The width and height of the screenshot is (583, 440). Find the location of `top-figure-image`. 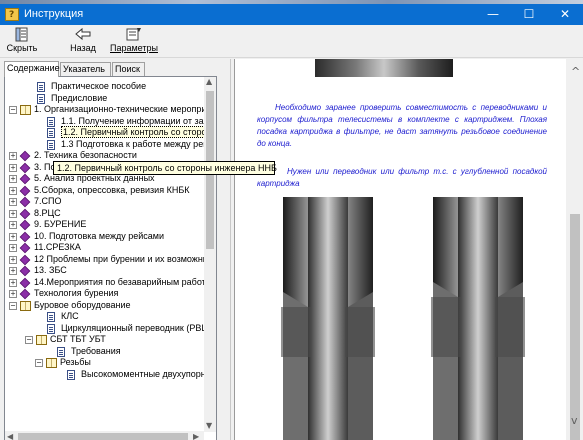

top-figure-image is located at coordinates (384, 68).